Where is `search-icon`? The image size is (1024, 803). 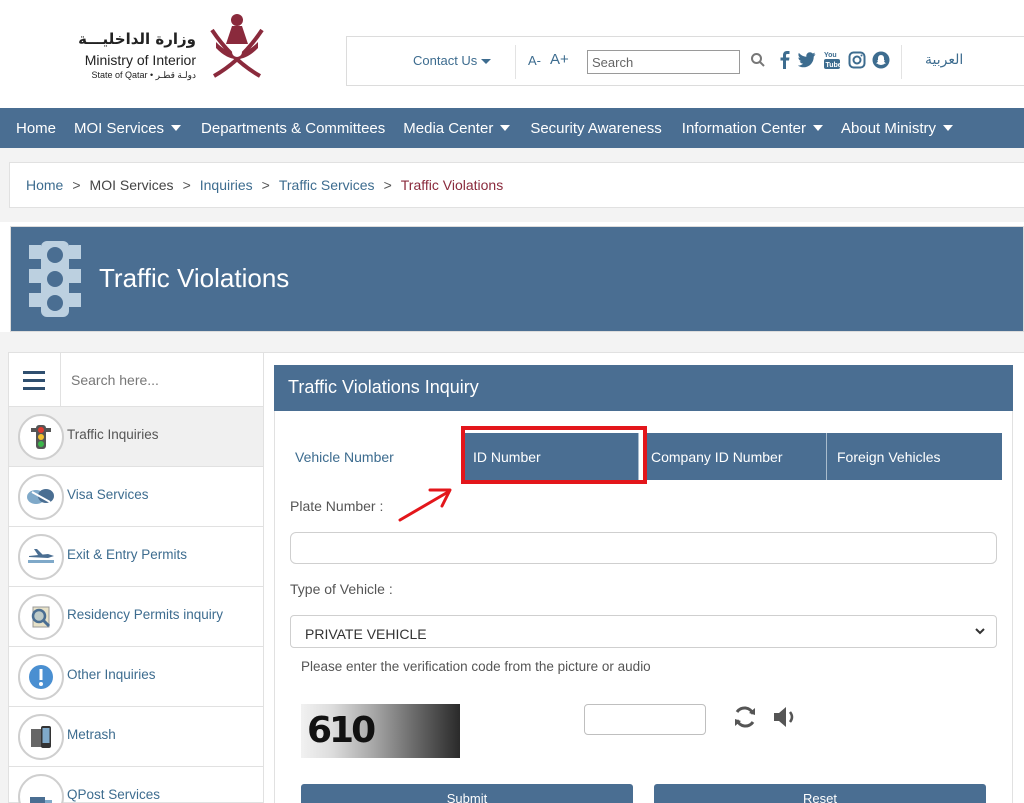
search-icon is located at coordinates (758, 60).